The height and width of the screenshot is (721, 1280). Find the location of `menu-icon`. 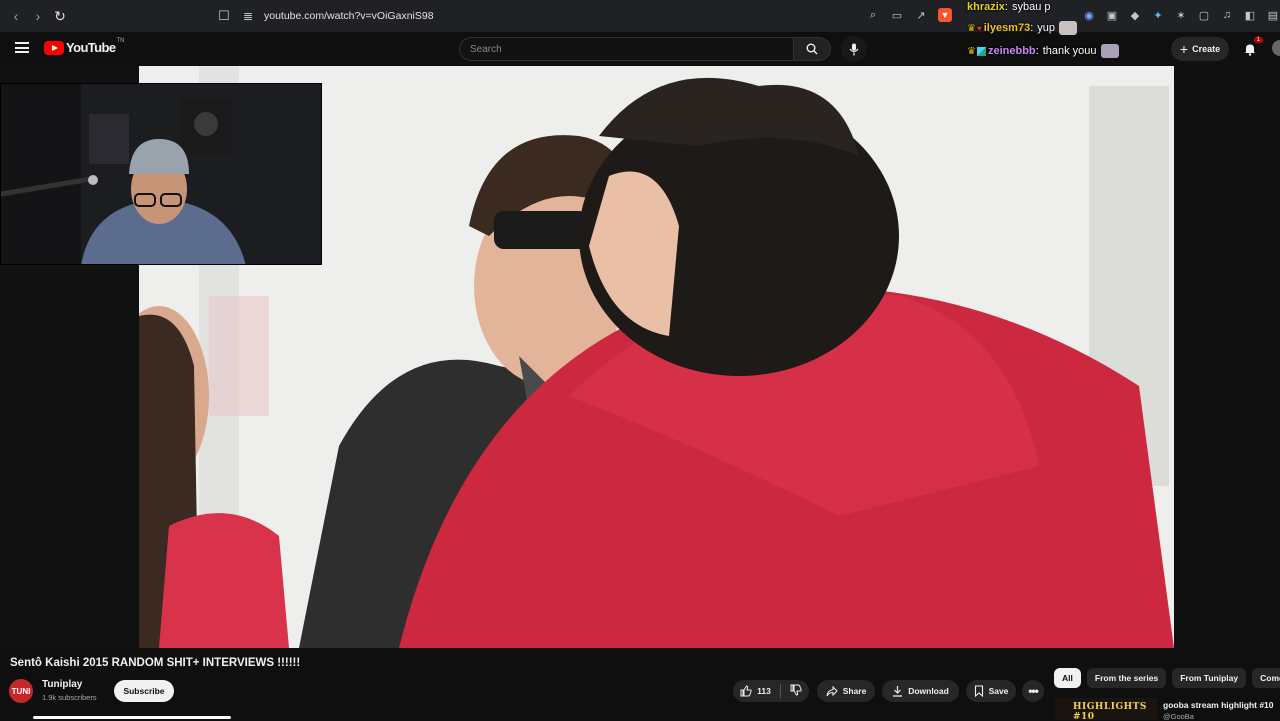

menu-icon is located at coordinates (22, 47).